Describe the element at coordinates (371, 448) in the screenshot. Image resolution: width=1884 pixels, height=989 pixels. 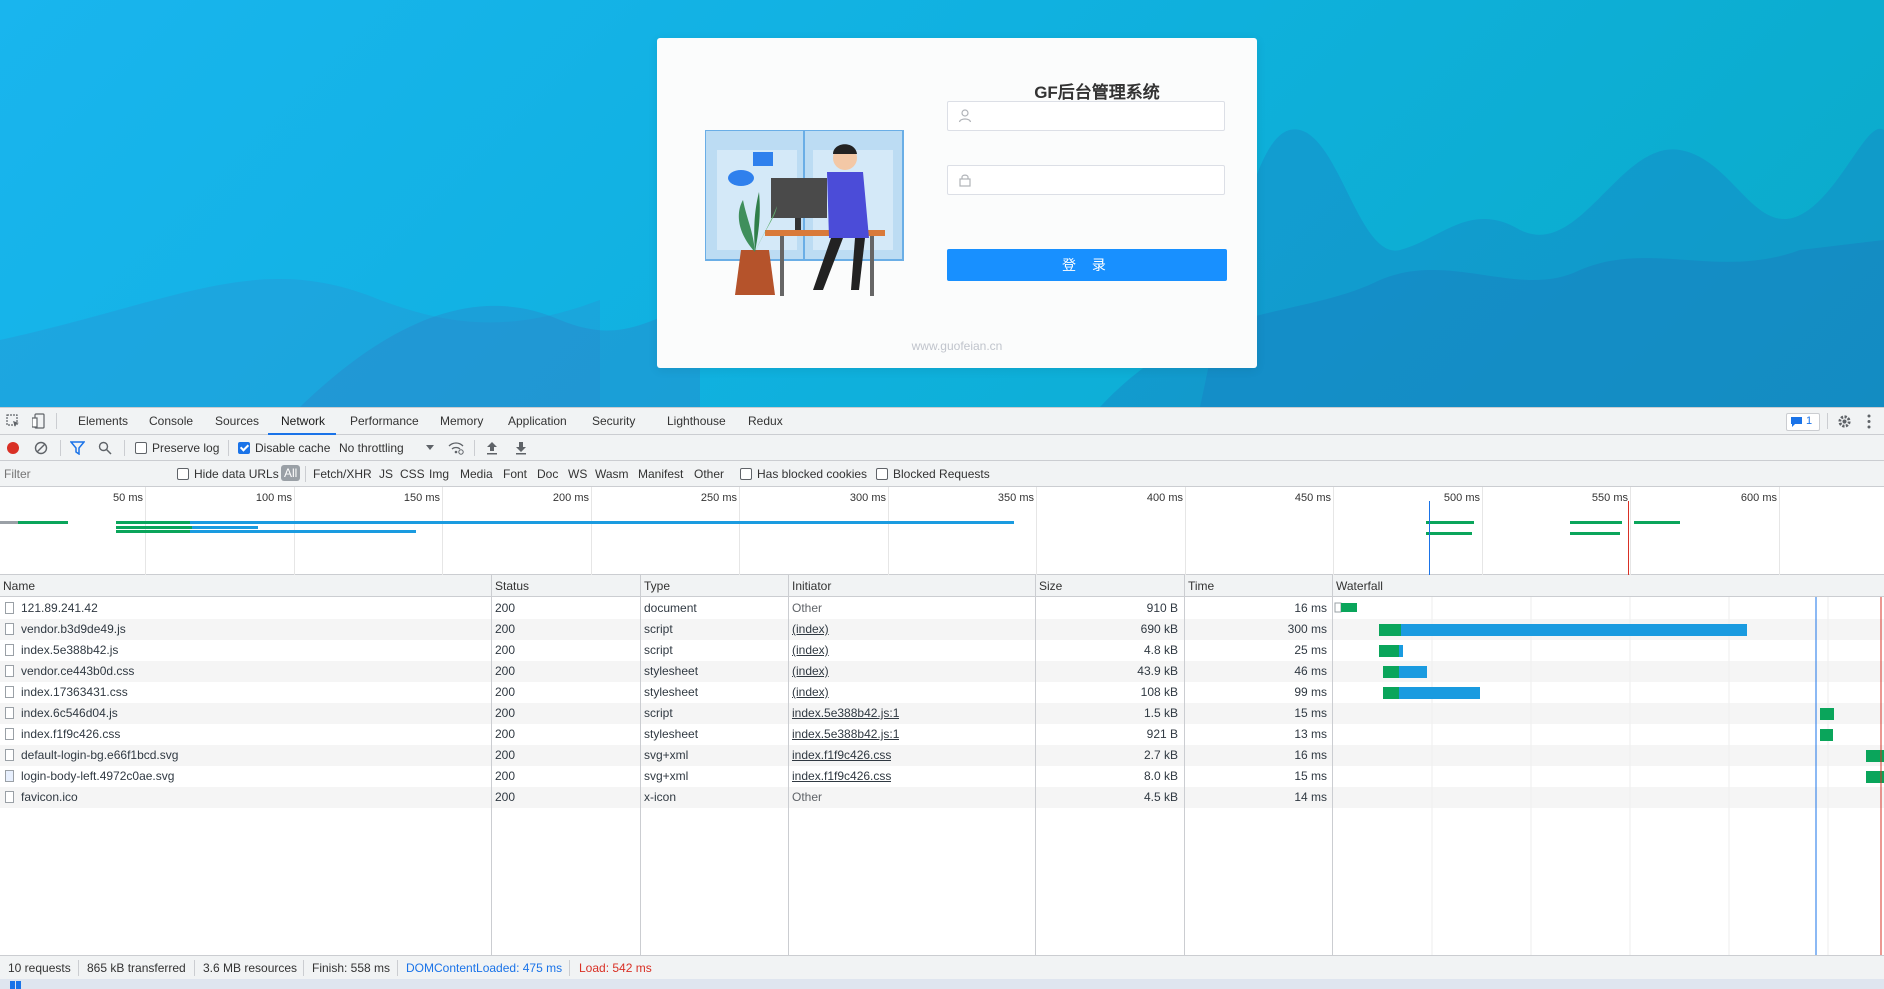
I see `throttling-select: No throttling` at that location.